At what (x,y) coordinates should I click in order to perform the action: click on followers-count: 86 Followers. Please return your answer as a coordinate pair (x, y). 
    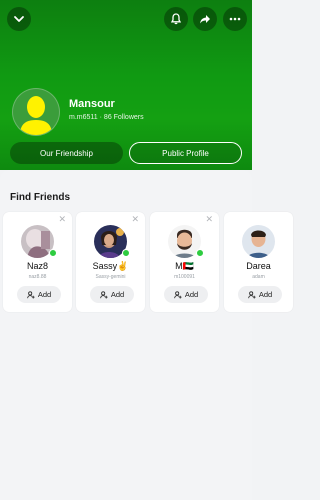
    Looking at the image, I should click on (123, 117).